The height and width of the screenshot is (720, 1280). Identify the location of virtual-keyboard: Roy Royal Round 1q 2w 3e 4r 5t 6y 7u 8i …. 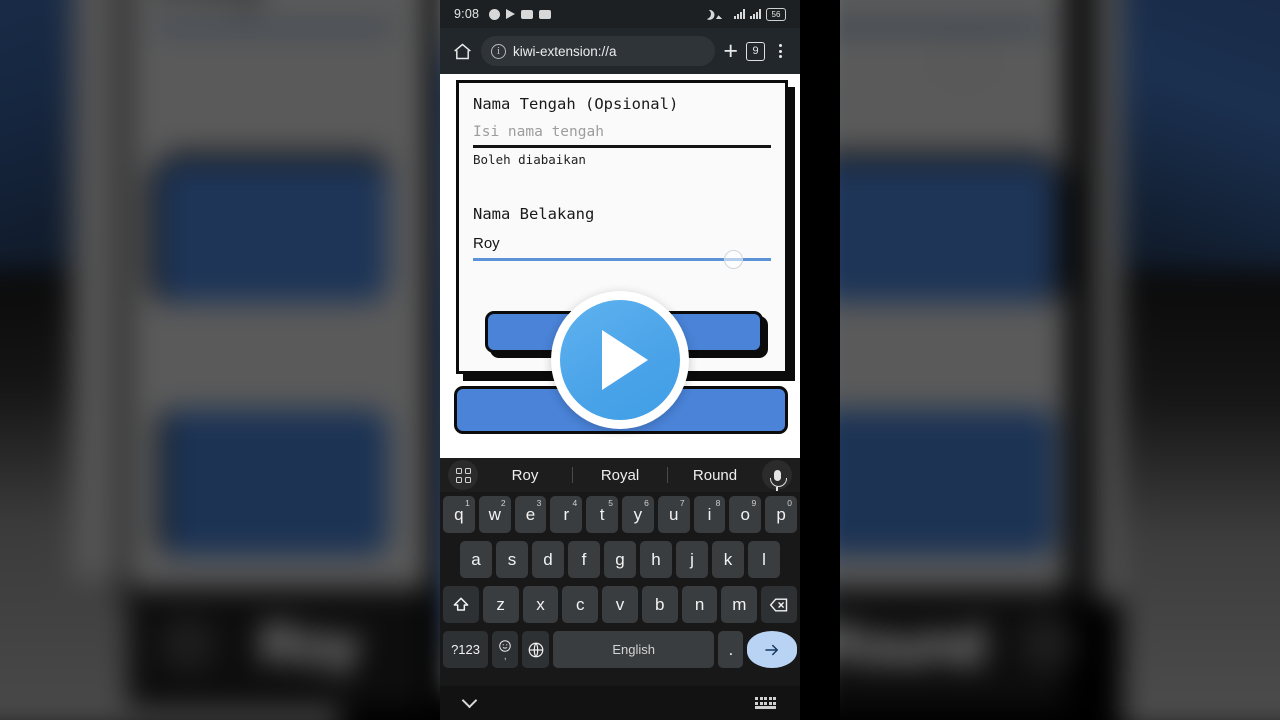
(620, 589).